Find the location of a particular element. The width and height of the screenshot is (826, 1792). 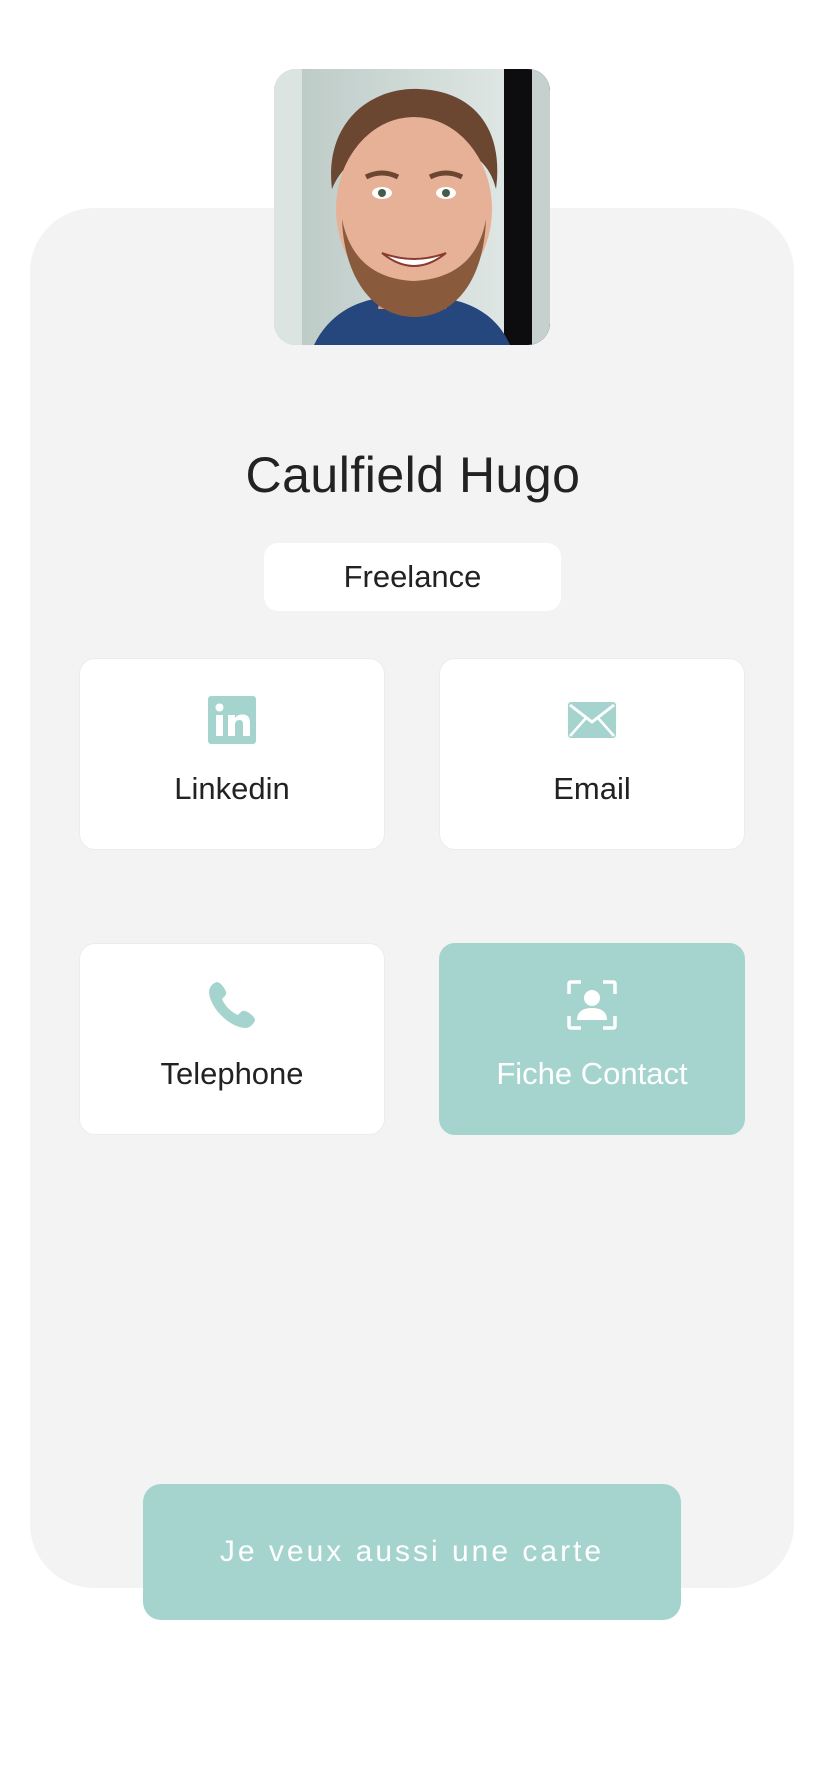

linkedin-button: Linkedin is located at coordinates (232, 754).